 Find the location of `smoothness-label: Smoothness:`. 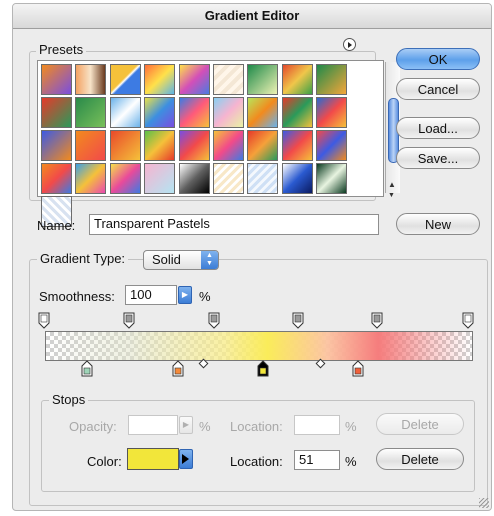

smoothness-label: Smoothness: is located at coordinates (77, 296).